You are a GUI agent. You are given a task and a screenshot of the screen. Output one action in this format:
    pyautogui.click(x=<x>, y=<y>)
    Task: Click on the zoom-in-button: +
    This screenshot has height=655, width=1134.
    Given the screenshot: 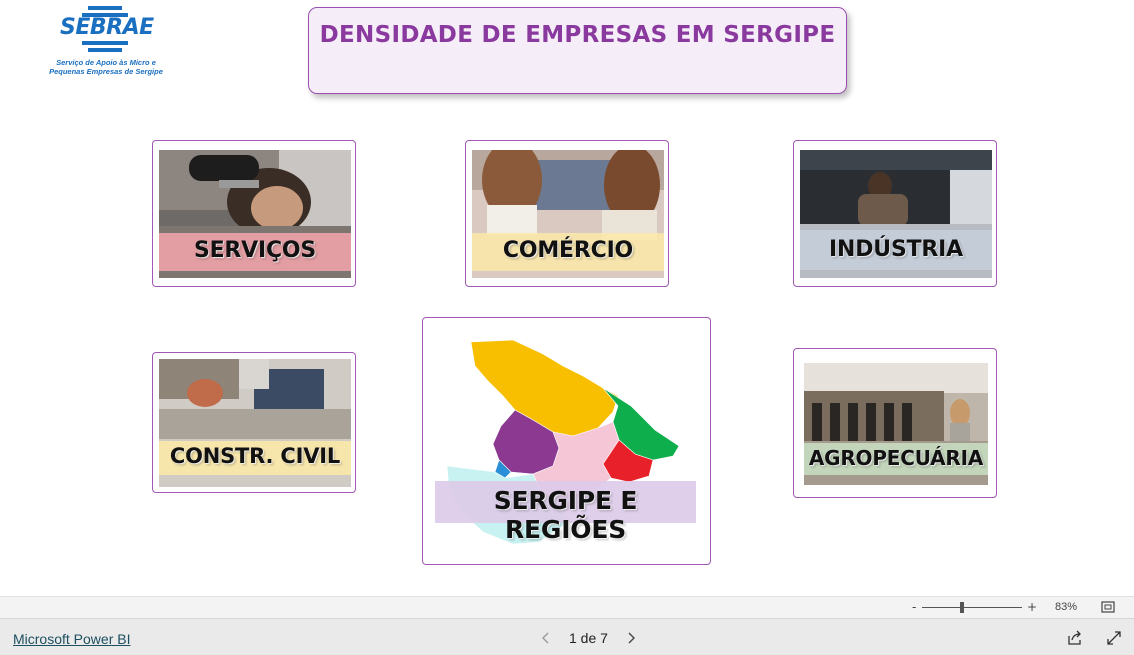 What is the action you would take?
    pyautogui.click(x=1032, y=607)
    